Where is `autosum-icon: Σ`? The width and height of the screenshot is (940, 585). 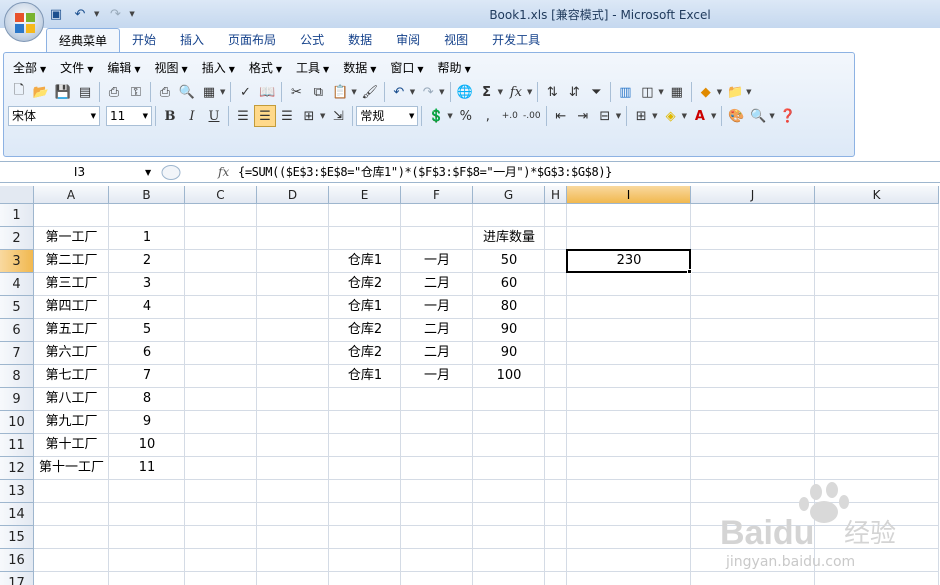 autosum-icon: Σ is located at coordinates (487, 92).